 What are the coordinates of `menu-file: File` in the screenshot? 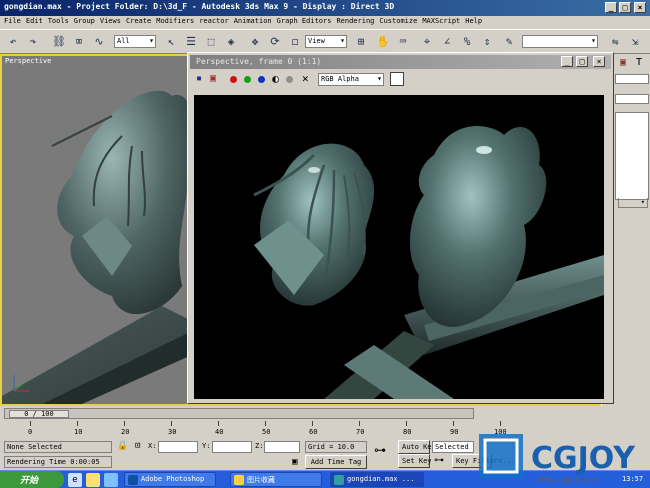 It's located at (12, 22).